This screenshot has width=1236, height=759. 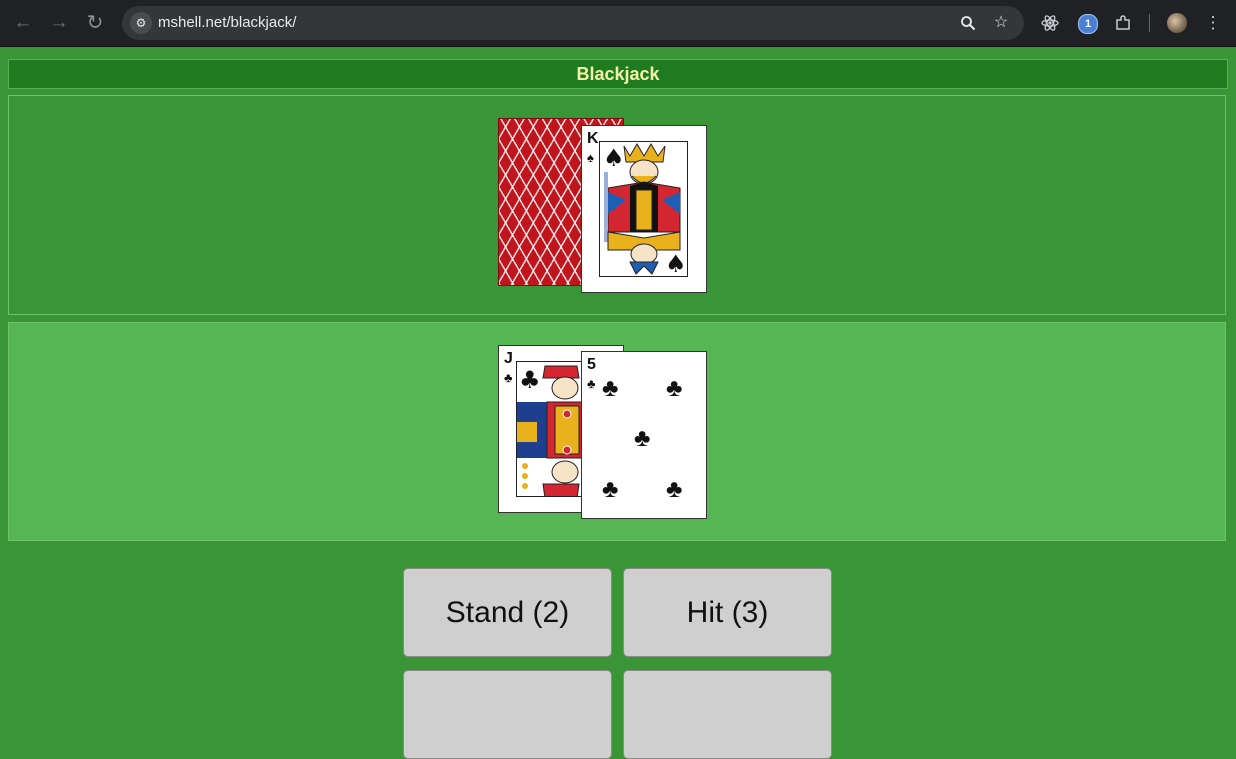 What do you see at coordinates (507, 714) in the screenshot?
I see `extra-action-button-left` at bounding box center [507, 714].